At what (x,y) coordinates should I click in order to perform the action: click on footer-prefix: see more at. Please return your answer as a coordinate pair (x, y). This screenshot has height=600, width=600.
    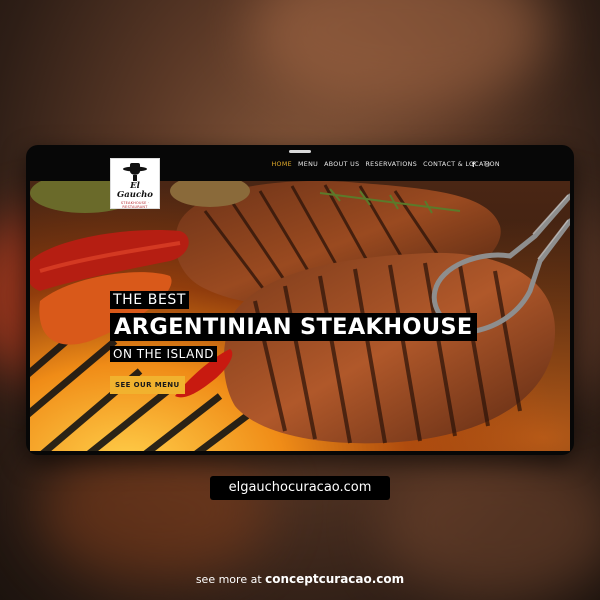
    Looking at the image, I should click on (228, 579).